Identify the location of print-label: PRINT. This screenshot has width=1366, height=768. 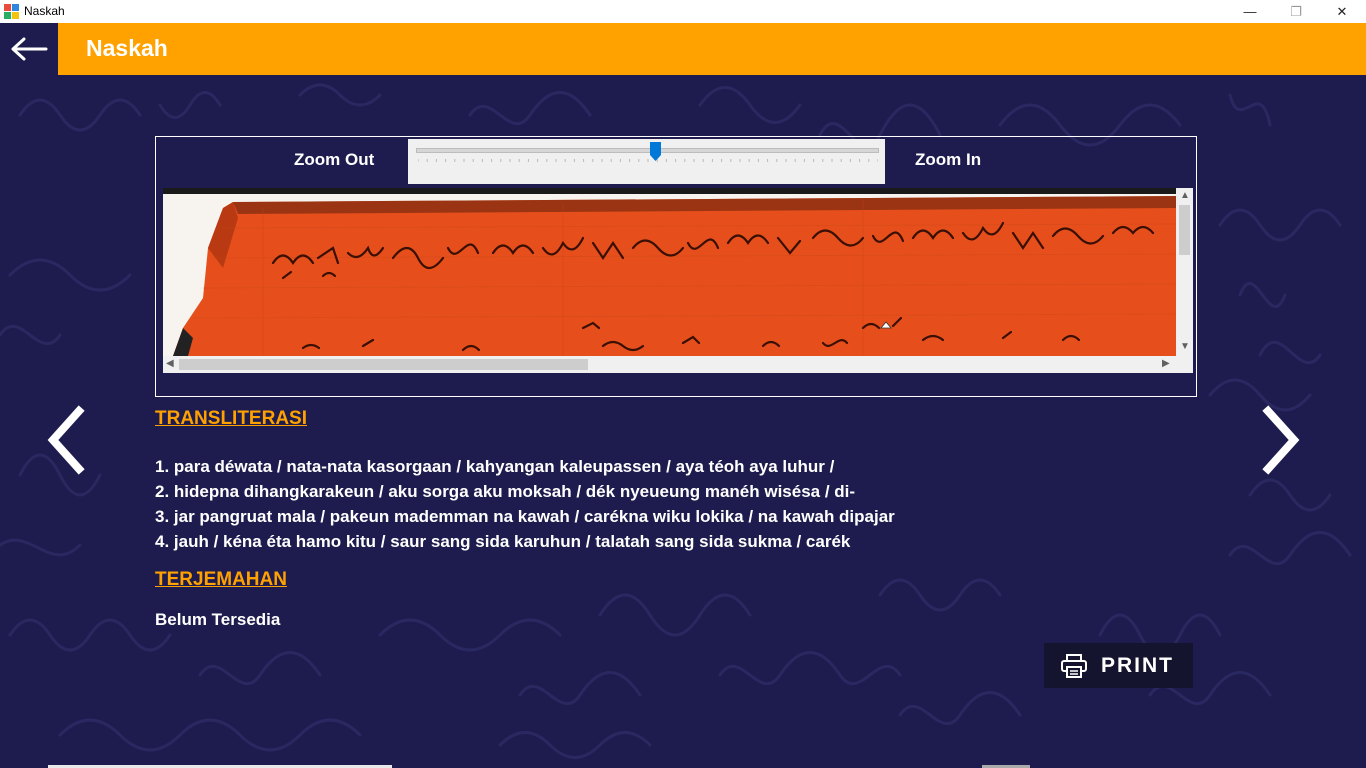
(1137, 665).